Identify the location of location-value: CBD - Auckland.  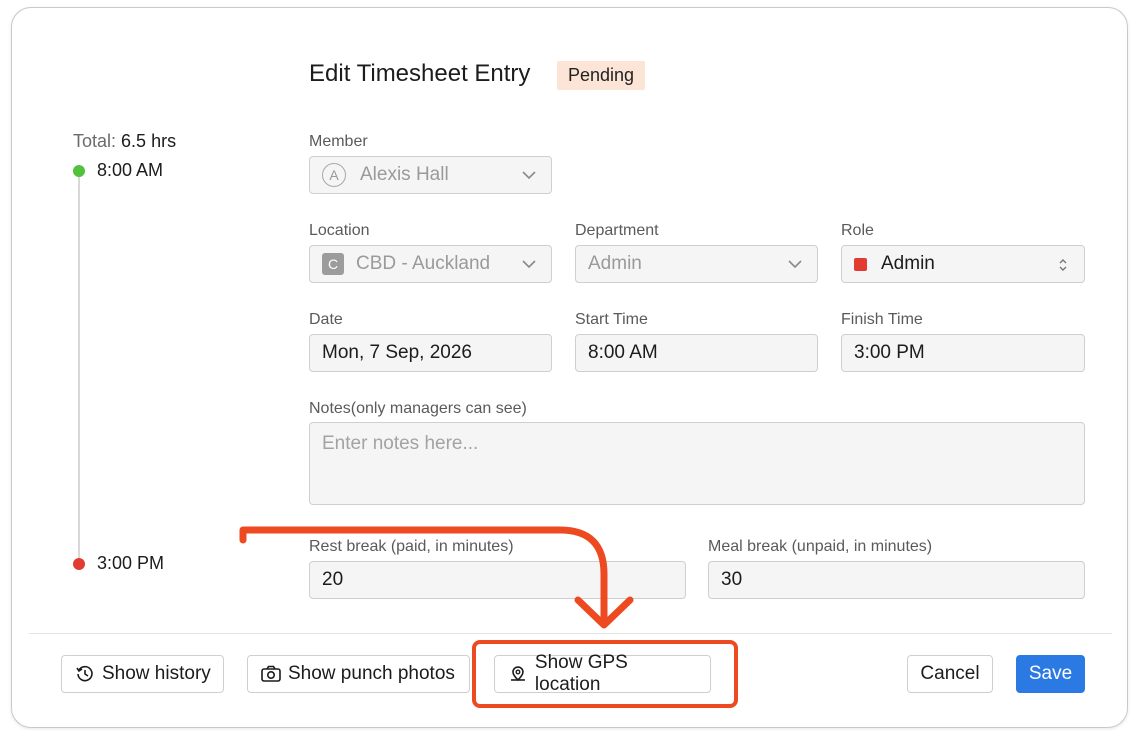
(423, 263).